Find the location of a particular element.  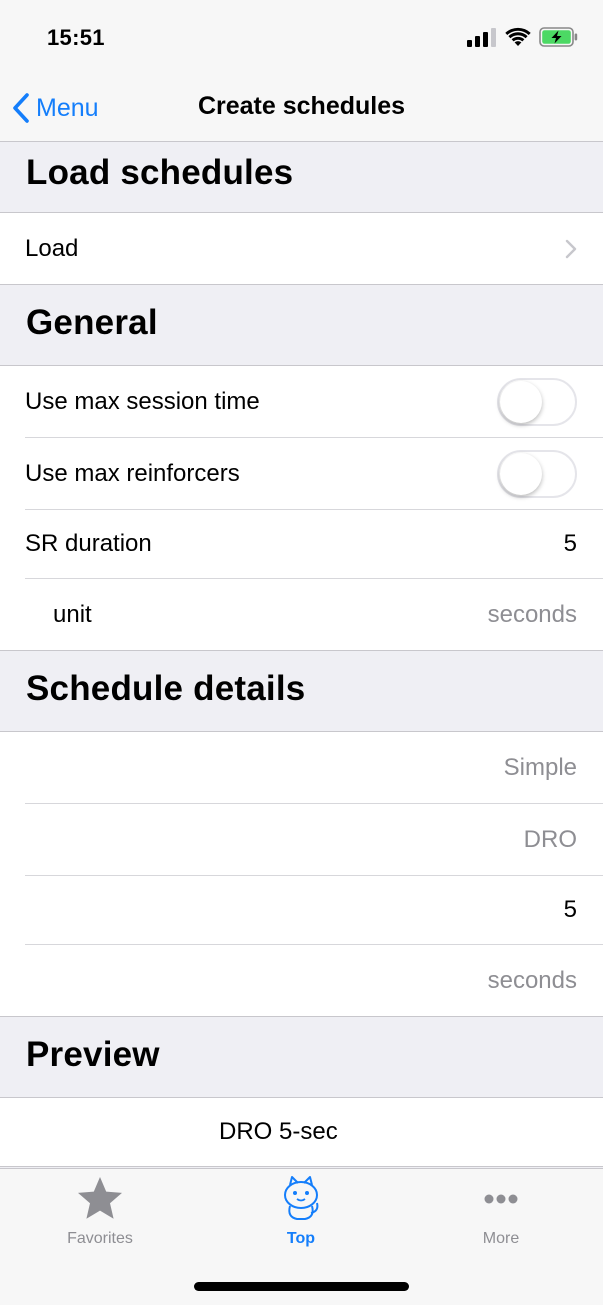

schedule-unit-value: seconds is located at coordinates (532, 981).